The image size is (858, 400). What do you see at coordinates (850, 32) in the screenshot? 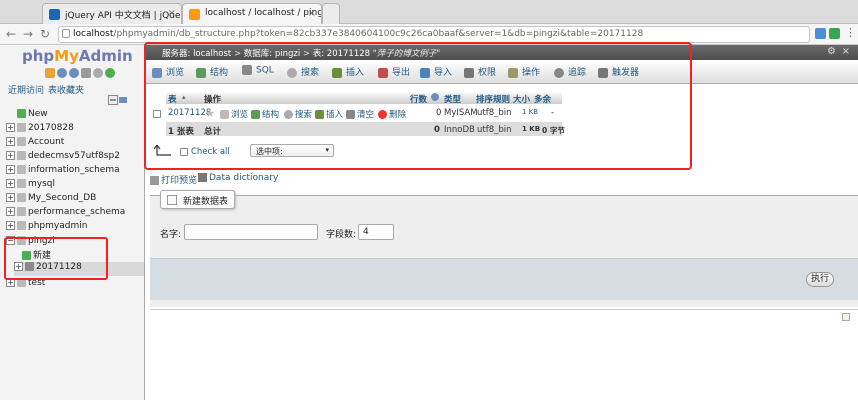
I see `browser-menu-icon: ⋮` at bounding box center [850, 32].